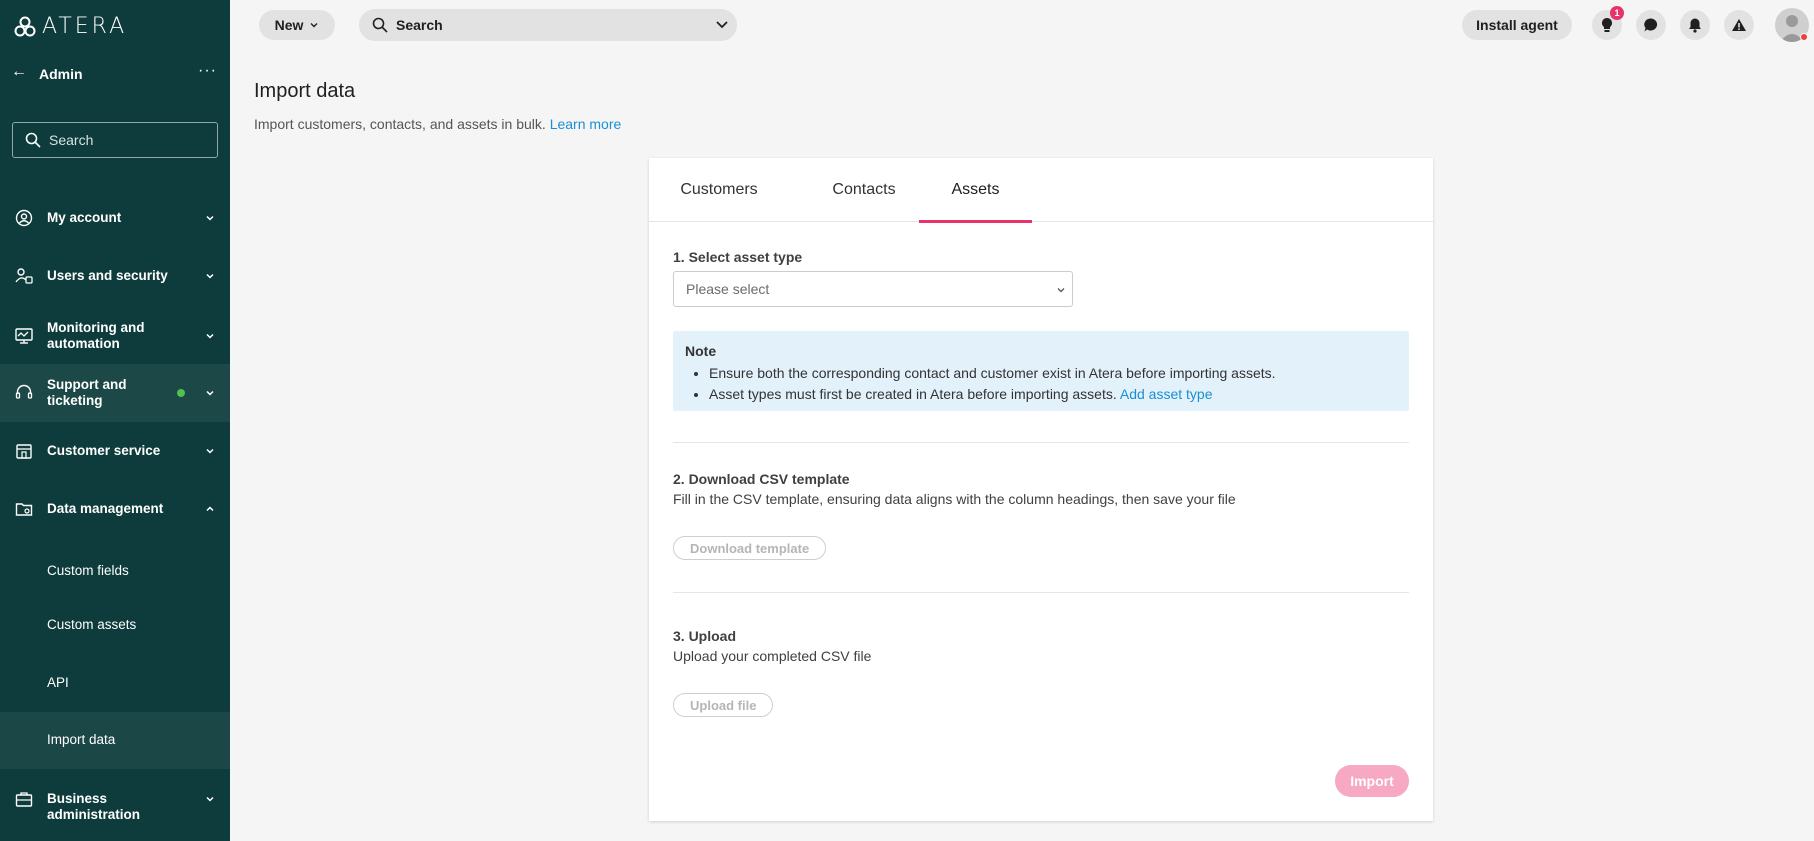 Image resolution: width=1814 pixels, height=841 pixels. What do you see at coordinates (24, 451) in the screenshot?
I see `storefront-icon` at bounding box center [24, 451].